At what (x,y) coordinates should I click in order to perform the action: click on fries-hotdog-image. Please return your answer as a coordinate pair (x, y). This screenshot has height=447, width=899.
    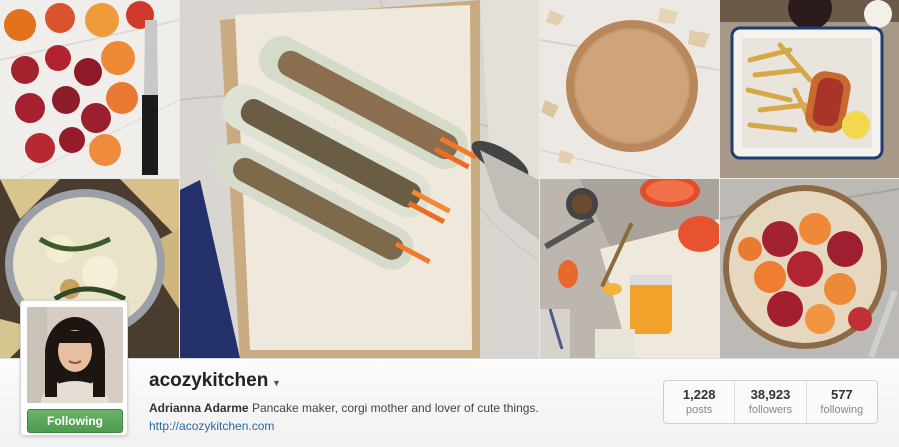
    Looking at the image, I should click on (809, 89).